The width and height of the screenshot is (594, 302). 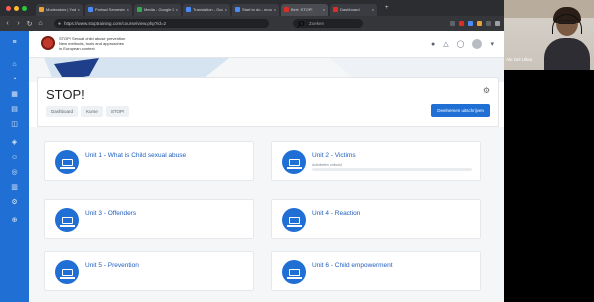 What do you see at coordinates (14, 142) in the screenshot?
I see `course-icon: ◈` at bounding box center [14, 142].